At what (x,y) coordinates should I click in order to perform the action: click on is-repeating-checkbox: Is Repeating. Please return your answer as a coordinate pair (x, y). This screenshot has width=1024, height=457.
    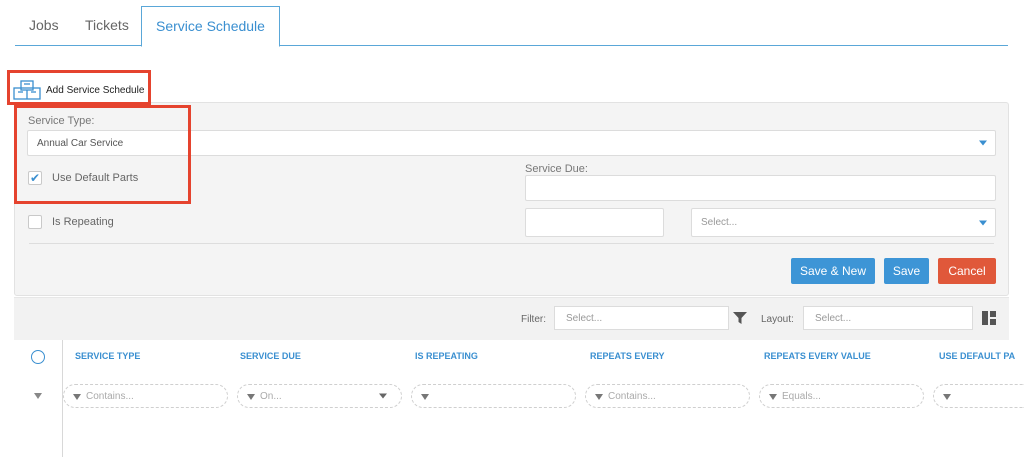
    Looking at the image, I should click on (71, 222).